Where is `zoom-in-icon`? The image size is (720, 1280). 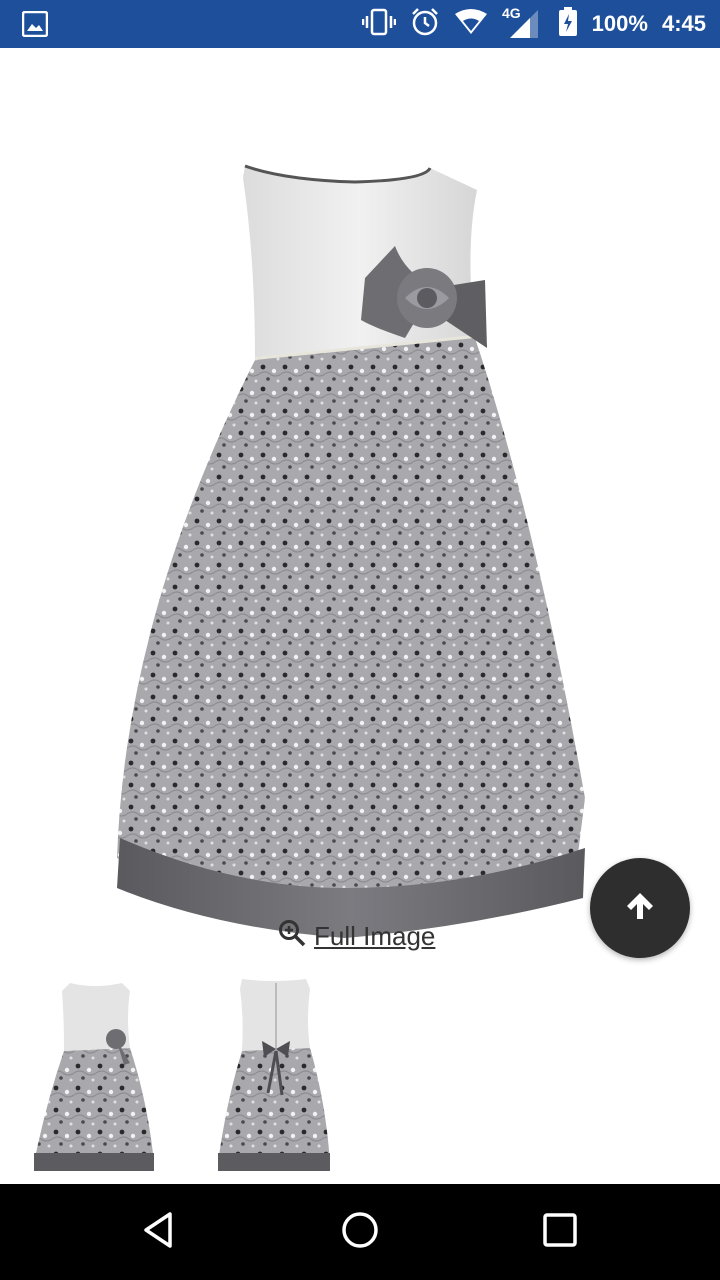
zoom-in-icon is located at coordinates (292, 936).